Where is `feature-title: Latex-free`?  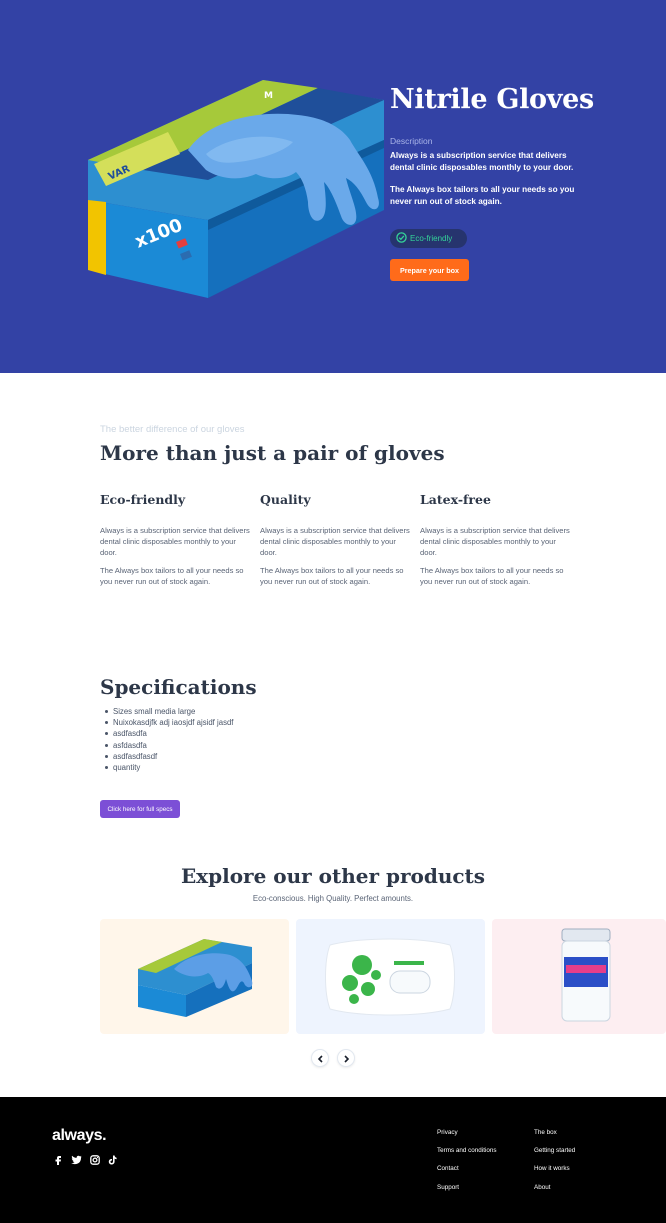
feature-title: Latex-free is located at coordinates (455, 499).